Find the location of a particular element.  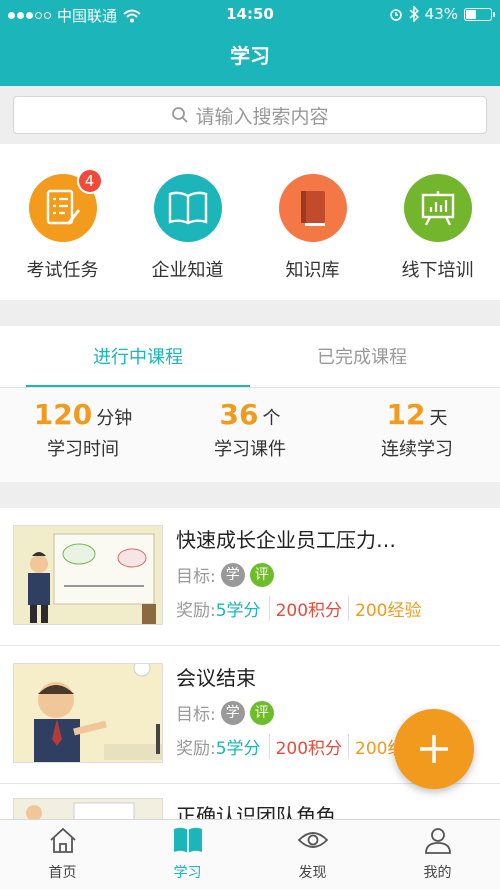

quick-action-offline-training: 线下培训 is located at coordinates (437, 228).